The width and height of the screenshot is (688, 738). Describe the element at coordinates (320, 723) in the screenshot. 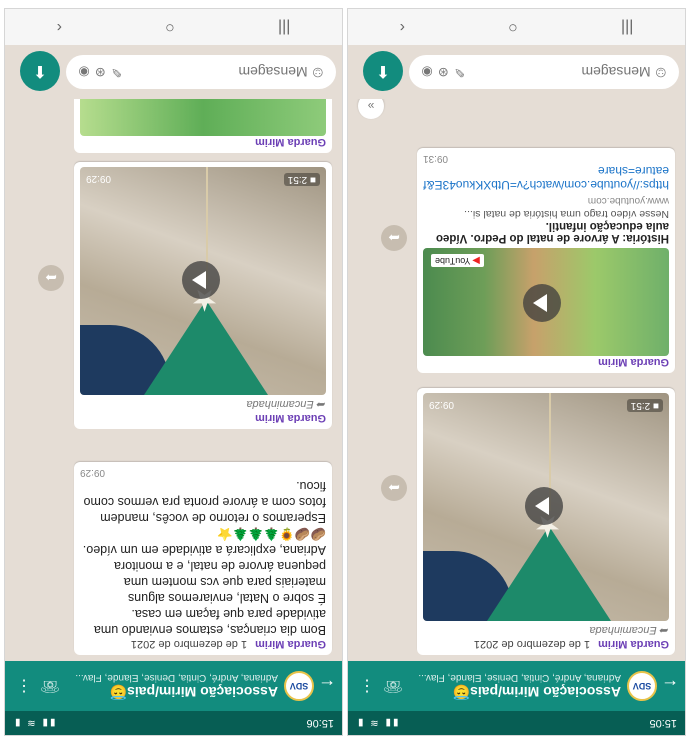

I see `status-time: 15:06` at that location.